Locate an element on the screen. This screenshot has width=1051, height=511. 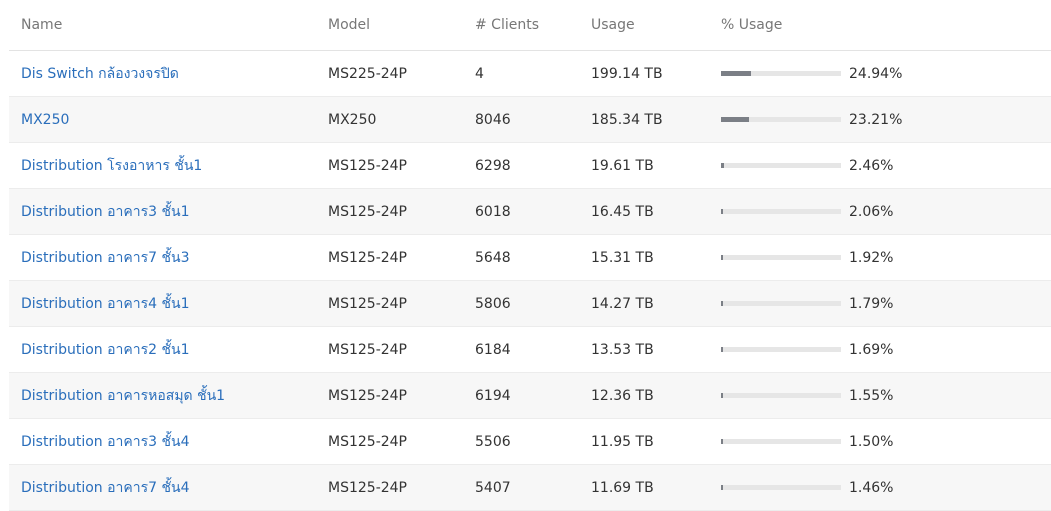
usage-cell: 13.53 TB is located at coordinates (622, 349).